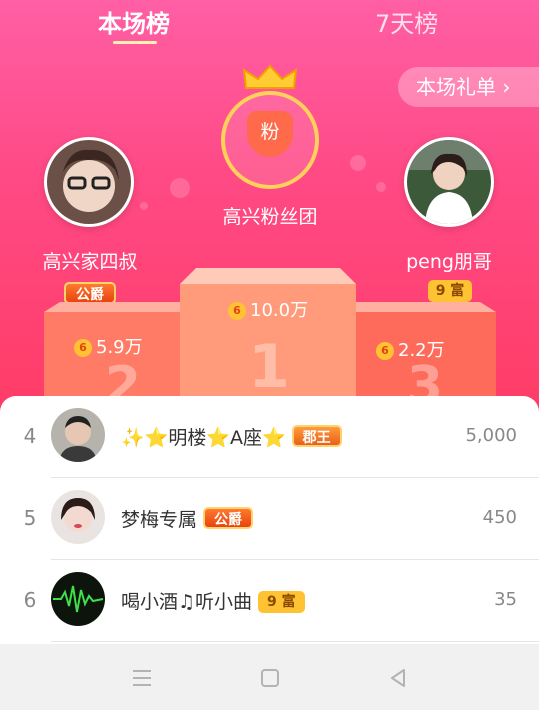 This screenshot has width=539, height=710. I want to click on ranking-tabs: 本场榜 7天榜, so click(269, 23).